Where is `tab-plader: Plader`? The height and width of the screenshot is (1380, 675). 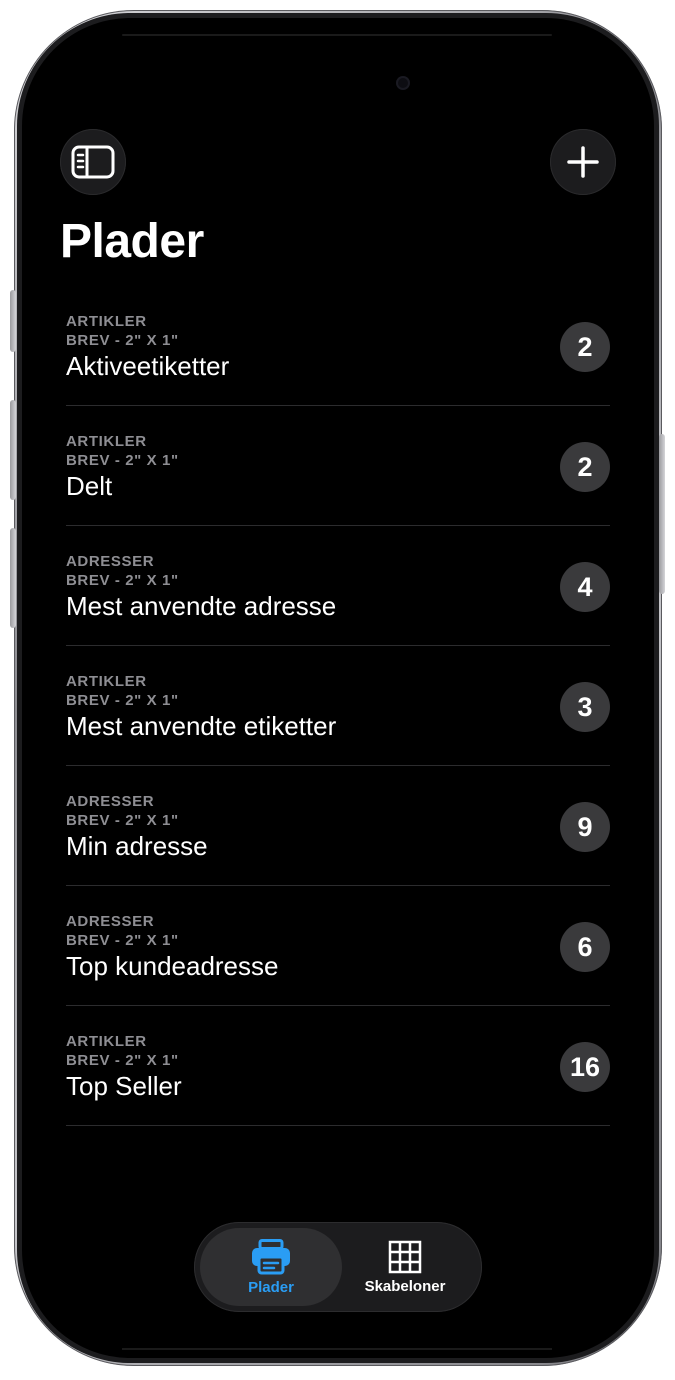 tab-plader: Plader is located at coordinates (271, 1267).